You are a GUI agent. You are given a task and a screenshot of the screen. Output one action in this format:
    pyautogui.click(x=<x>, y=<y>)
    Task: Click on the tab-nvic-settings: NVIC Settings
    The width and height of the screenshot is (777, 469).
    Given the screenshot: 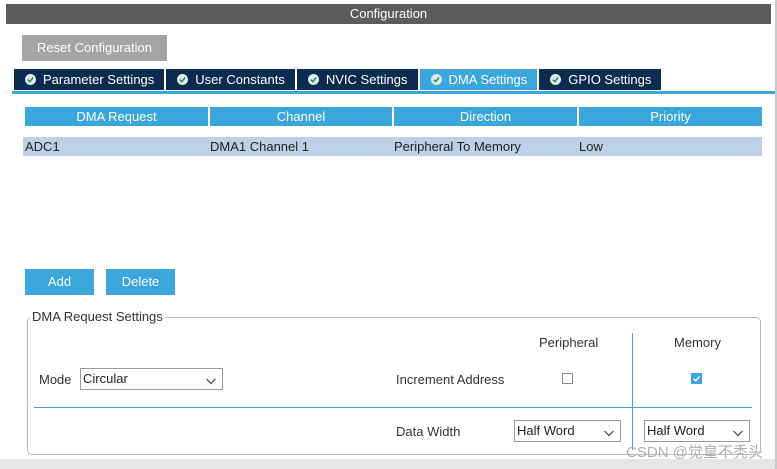 What is the action you would take?
    pyautogui.click(x=357, y=79)
    